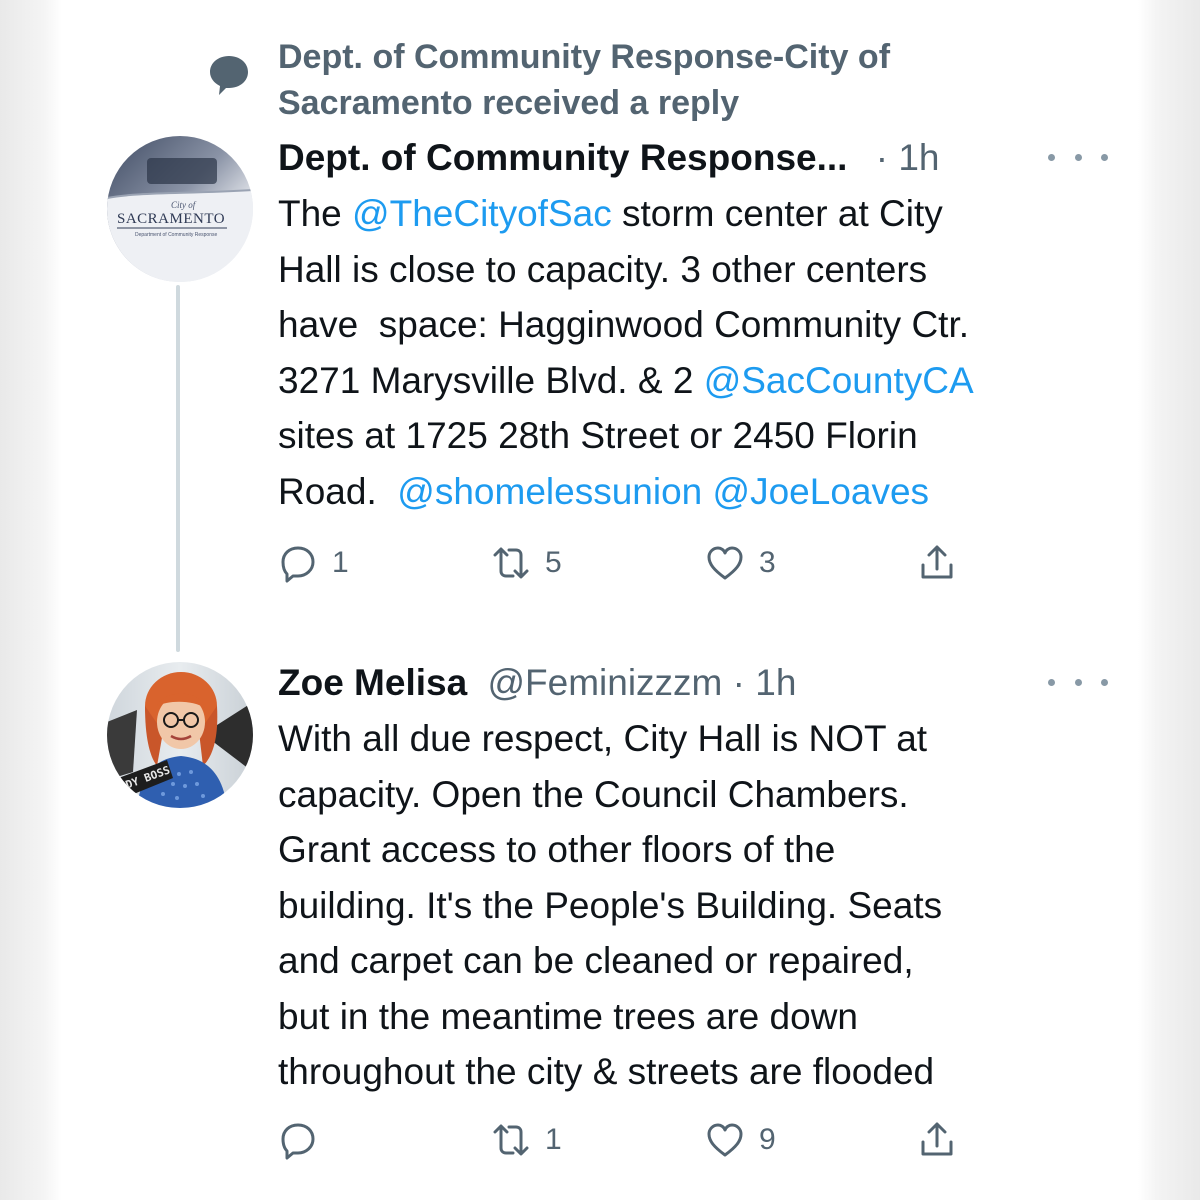  Describe the element at coordinates (604, 682) in the screenshot. I see `handle: @Feminizzzm` at that location.